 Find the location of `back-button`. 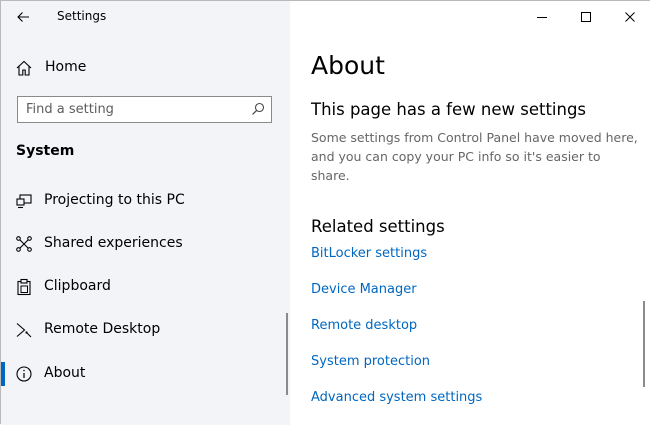

back-button is located at coordinates (23, 17).